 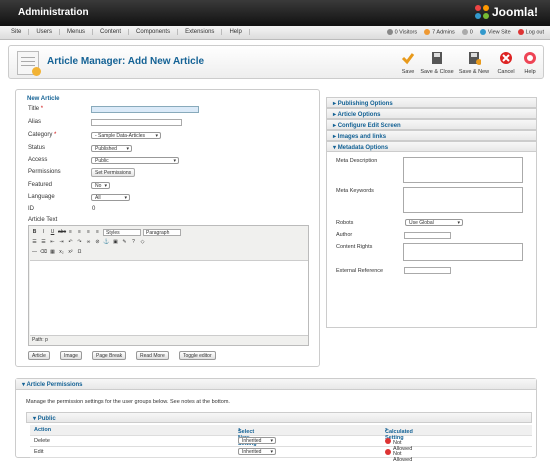 What do you see at coordinates (61, 252) in the screenshot?
I see `subscript-icon: x₂` at bounding box center [61, 252].